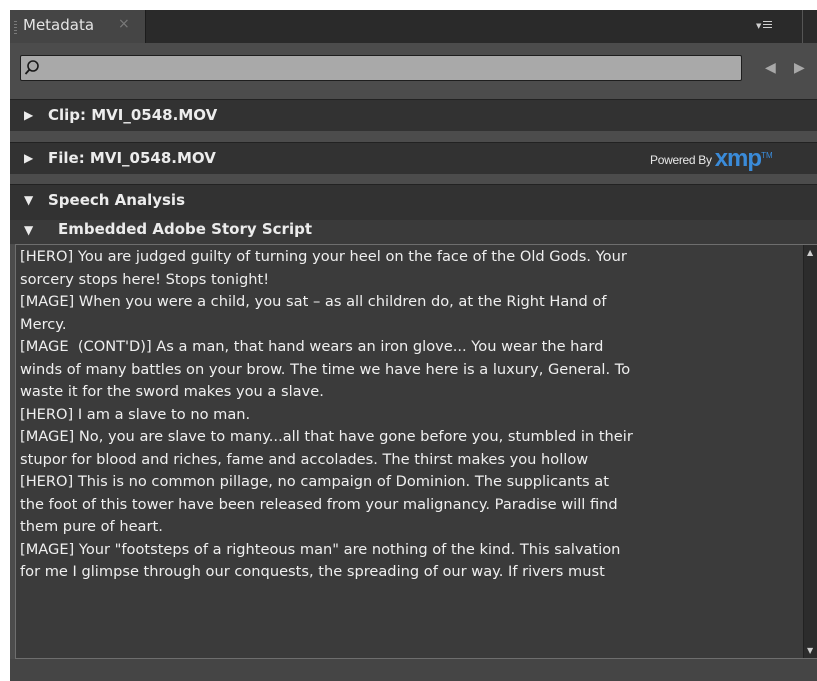 The height and width of the screenshot is (681, 817). I want to click on powered-by-xmp-logo: Powered By xmpTM, so click(711, 158).